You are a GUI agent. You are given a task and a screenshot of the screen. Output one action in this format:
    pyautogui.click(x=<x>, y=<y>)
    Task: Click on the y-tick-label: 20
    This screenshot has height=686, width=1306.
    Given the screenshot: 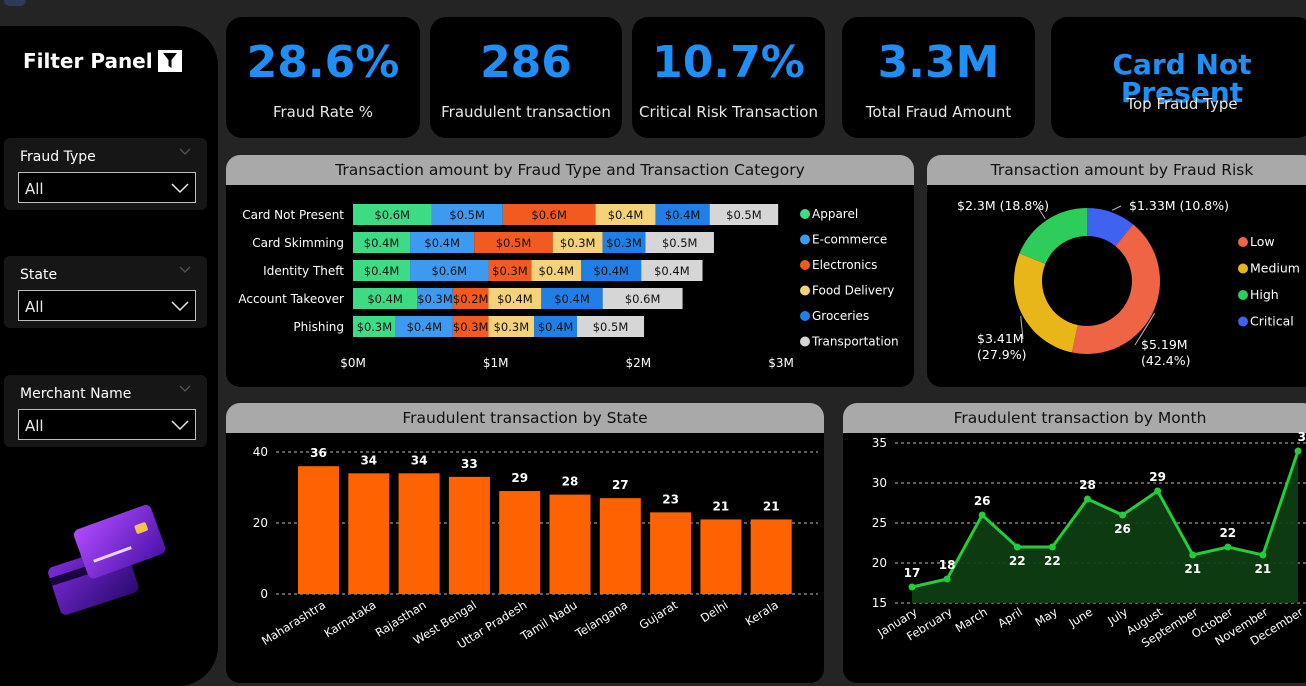 What is the action you would take?
    pyautogui.click(x=260, y=523)
    